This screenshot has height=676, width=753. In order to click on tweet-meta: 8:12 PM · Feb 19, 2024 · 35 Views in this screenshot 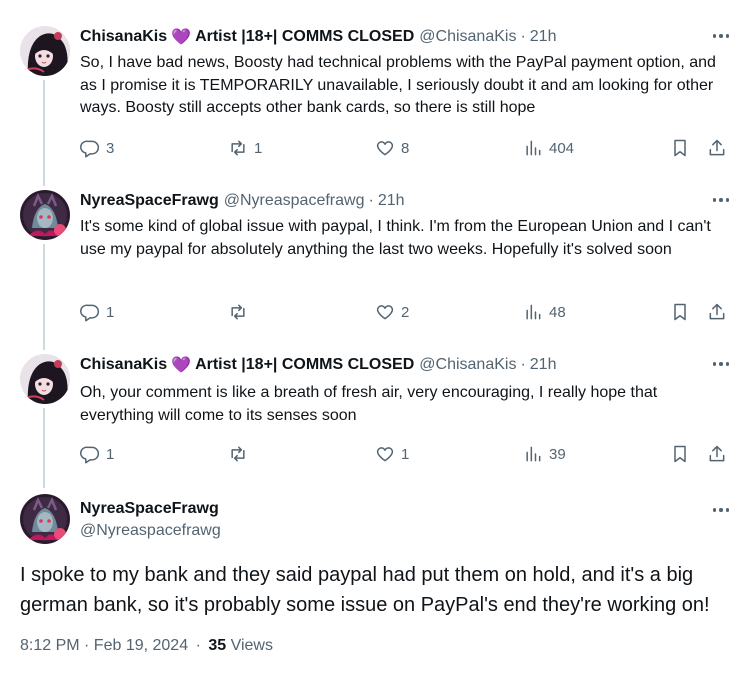, I will do `click(146, 646)`.